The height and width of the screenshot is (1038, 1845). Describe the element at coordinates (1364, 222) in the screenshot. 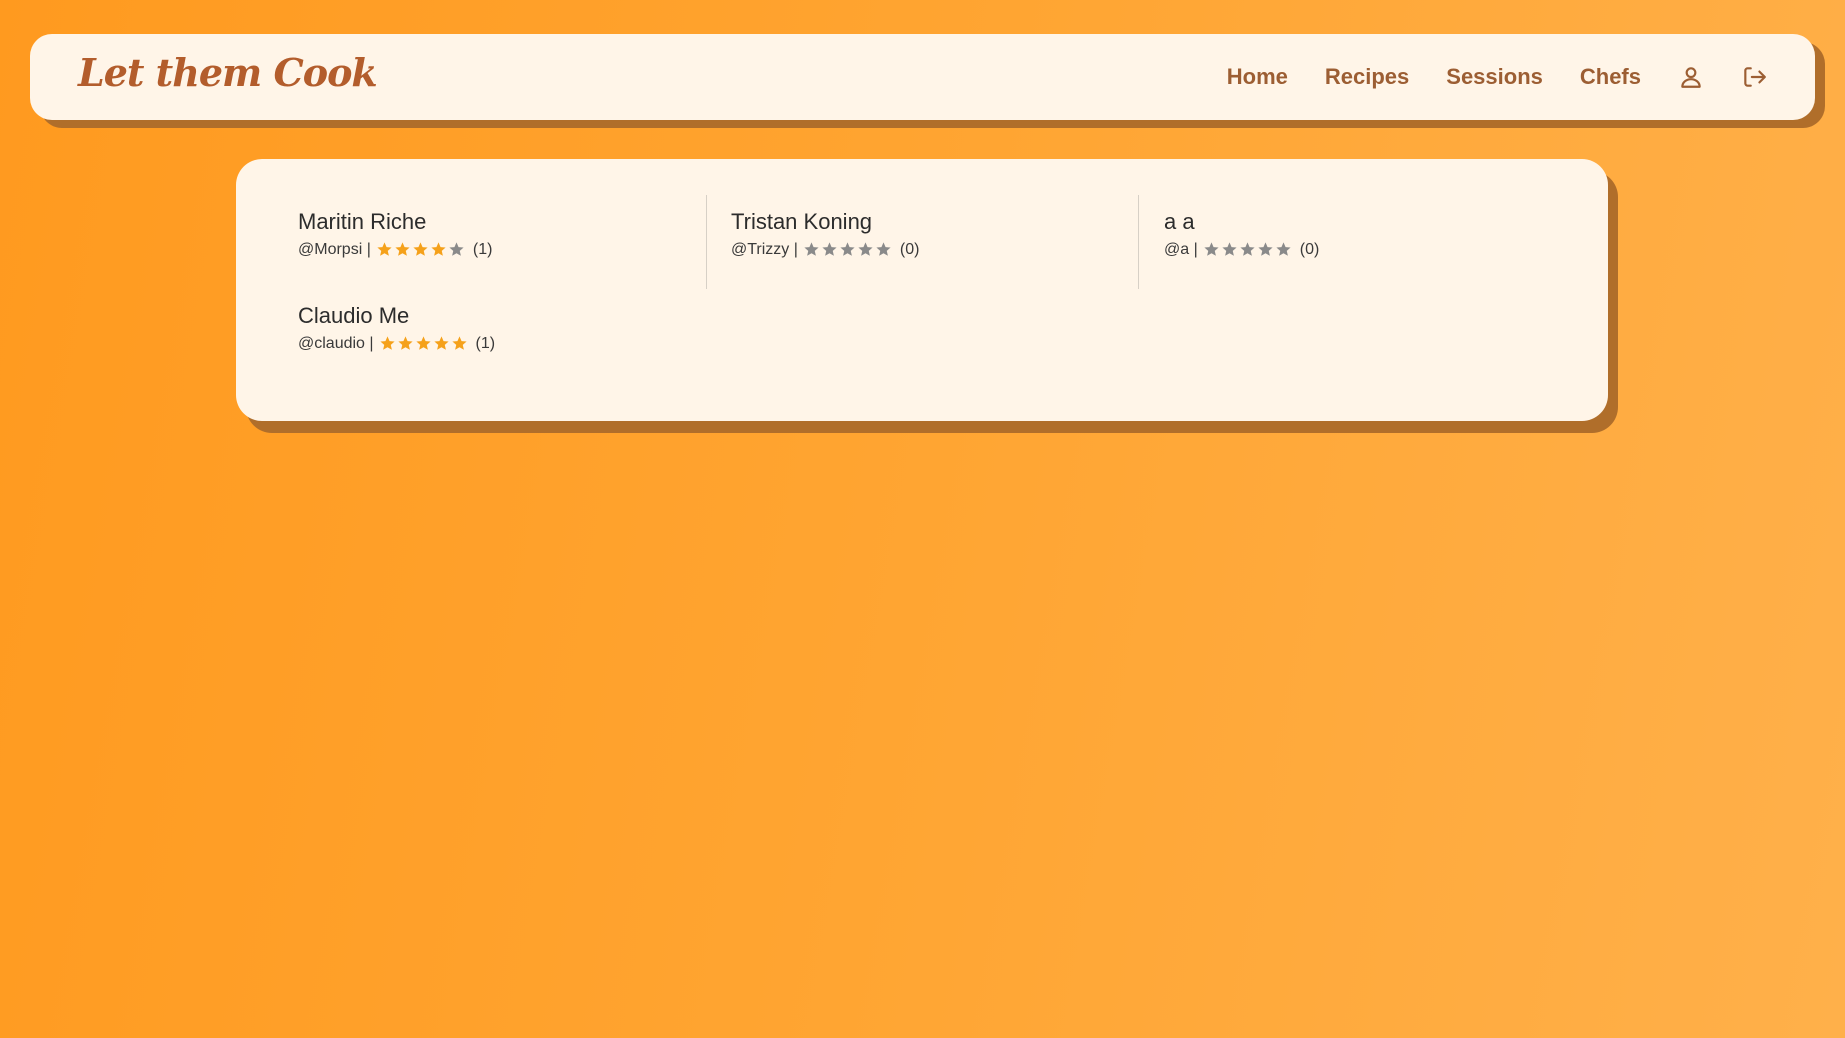

I see `chef-name: a a` at that location.